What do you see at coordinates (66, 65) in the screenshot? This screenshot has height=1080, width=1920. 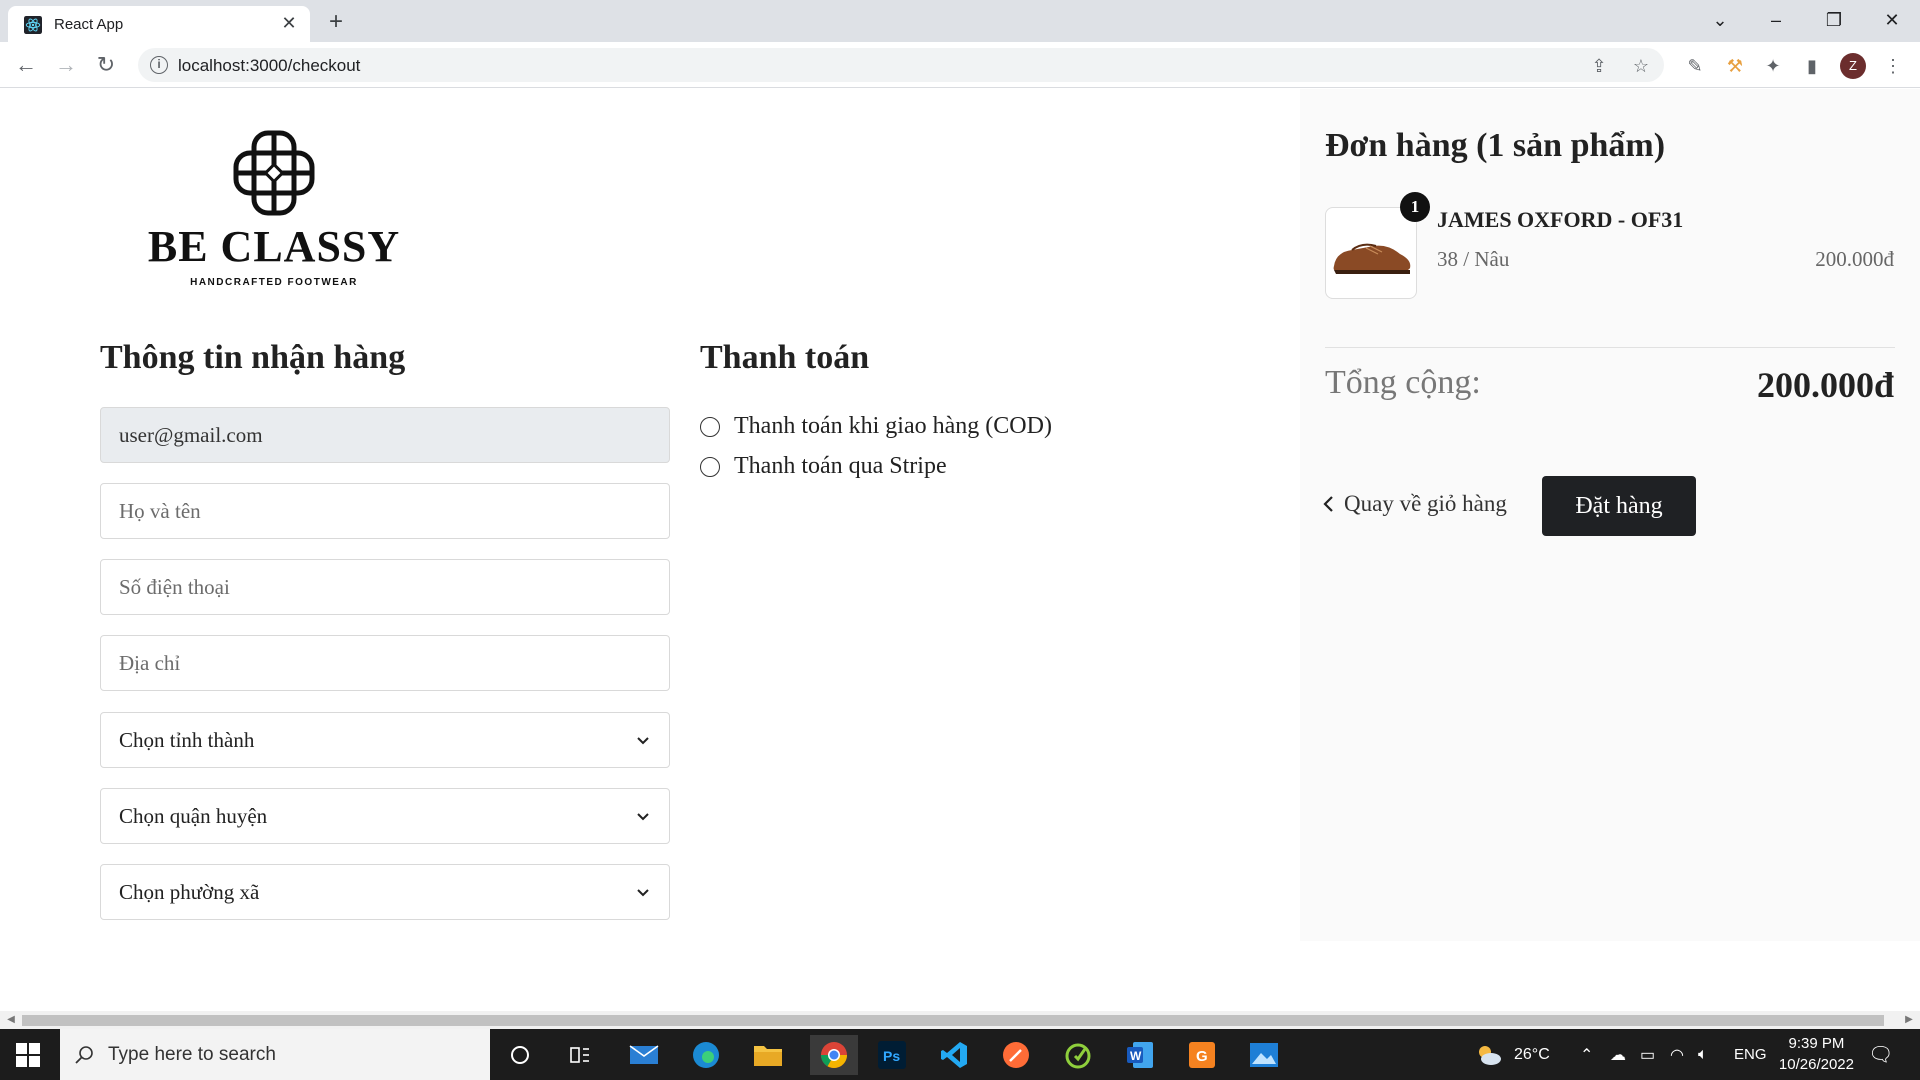 I see `forward-arrow-icon: →` at bounding box center [66, 65].